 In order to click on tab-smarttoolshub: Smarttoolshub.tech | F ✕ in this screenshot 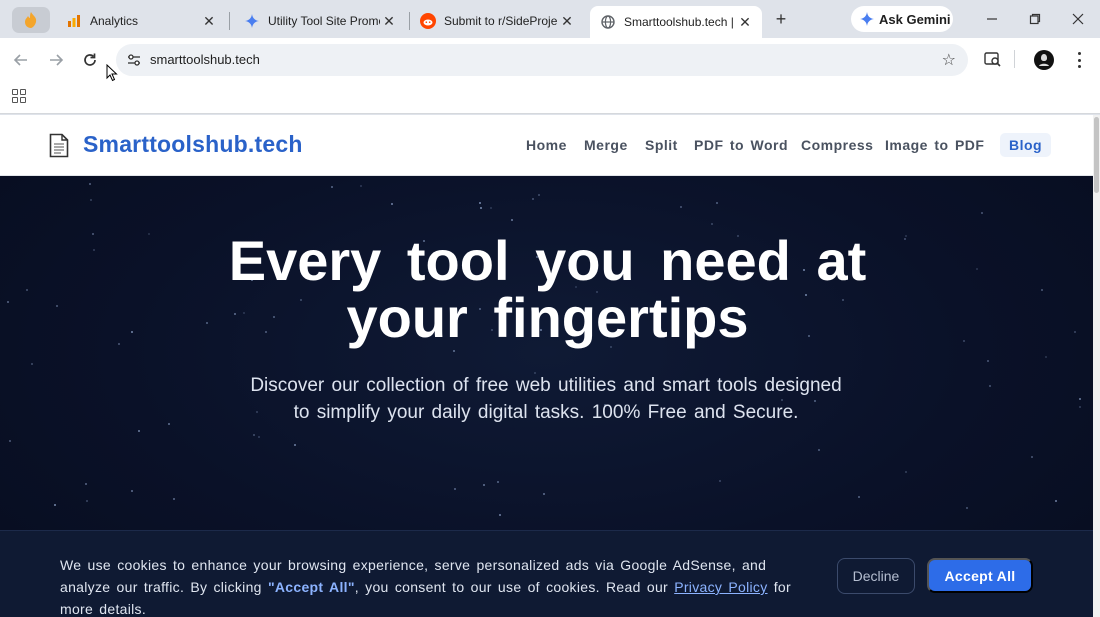, I will do `click(676, 22)`.